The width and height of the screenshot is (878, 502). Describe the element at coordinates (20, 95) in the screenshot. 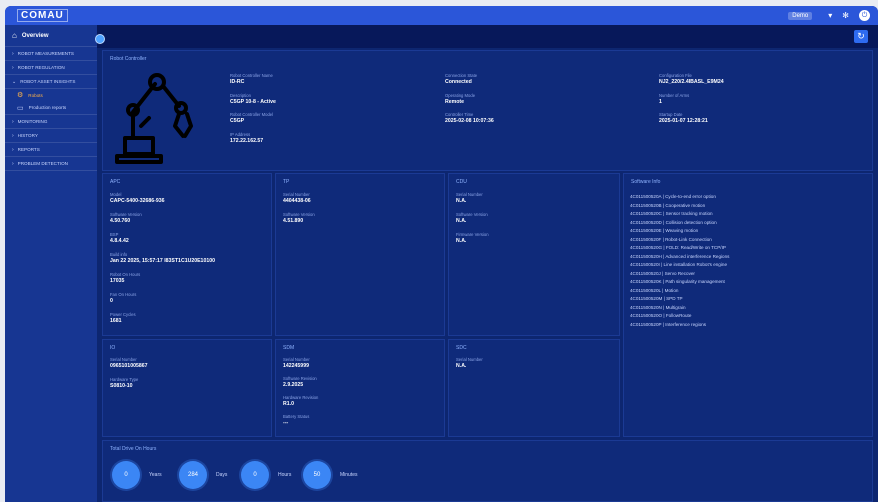

I see `robot-arm-icon: ⚙` at that location.